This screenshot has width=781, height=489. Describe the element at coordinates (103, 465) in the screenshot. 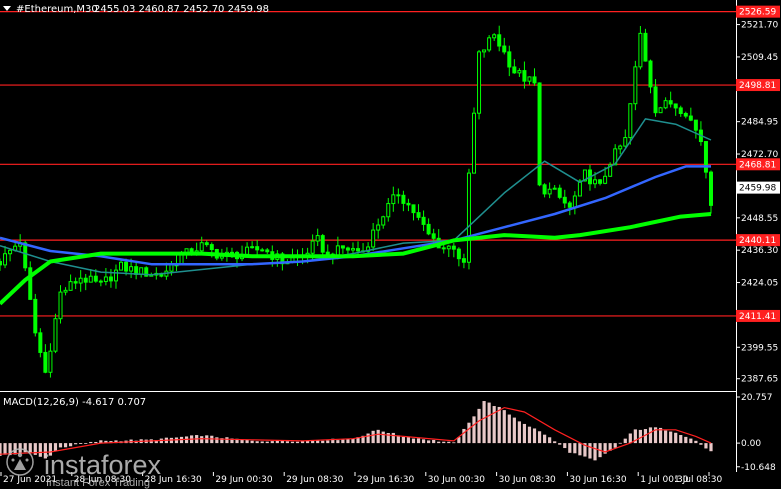

I see `watermark-brand: instaforex` at that location.